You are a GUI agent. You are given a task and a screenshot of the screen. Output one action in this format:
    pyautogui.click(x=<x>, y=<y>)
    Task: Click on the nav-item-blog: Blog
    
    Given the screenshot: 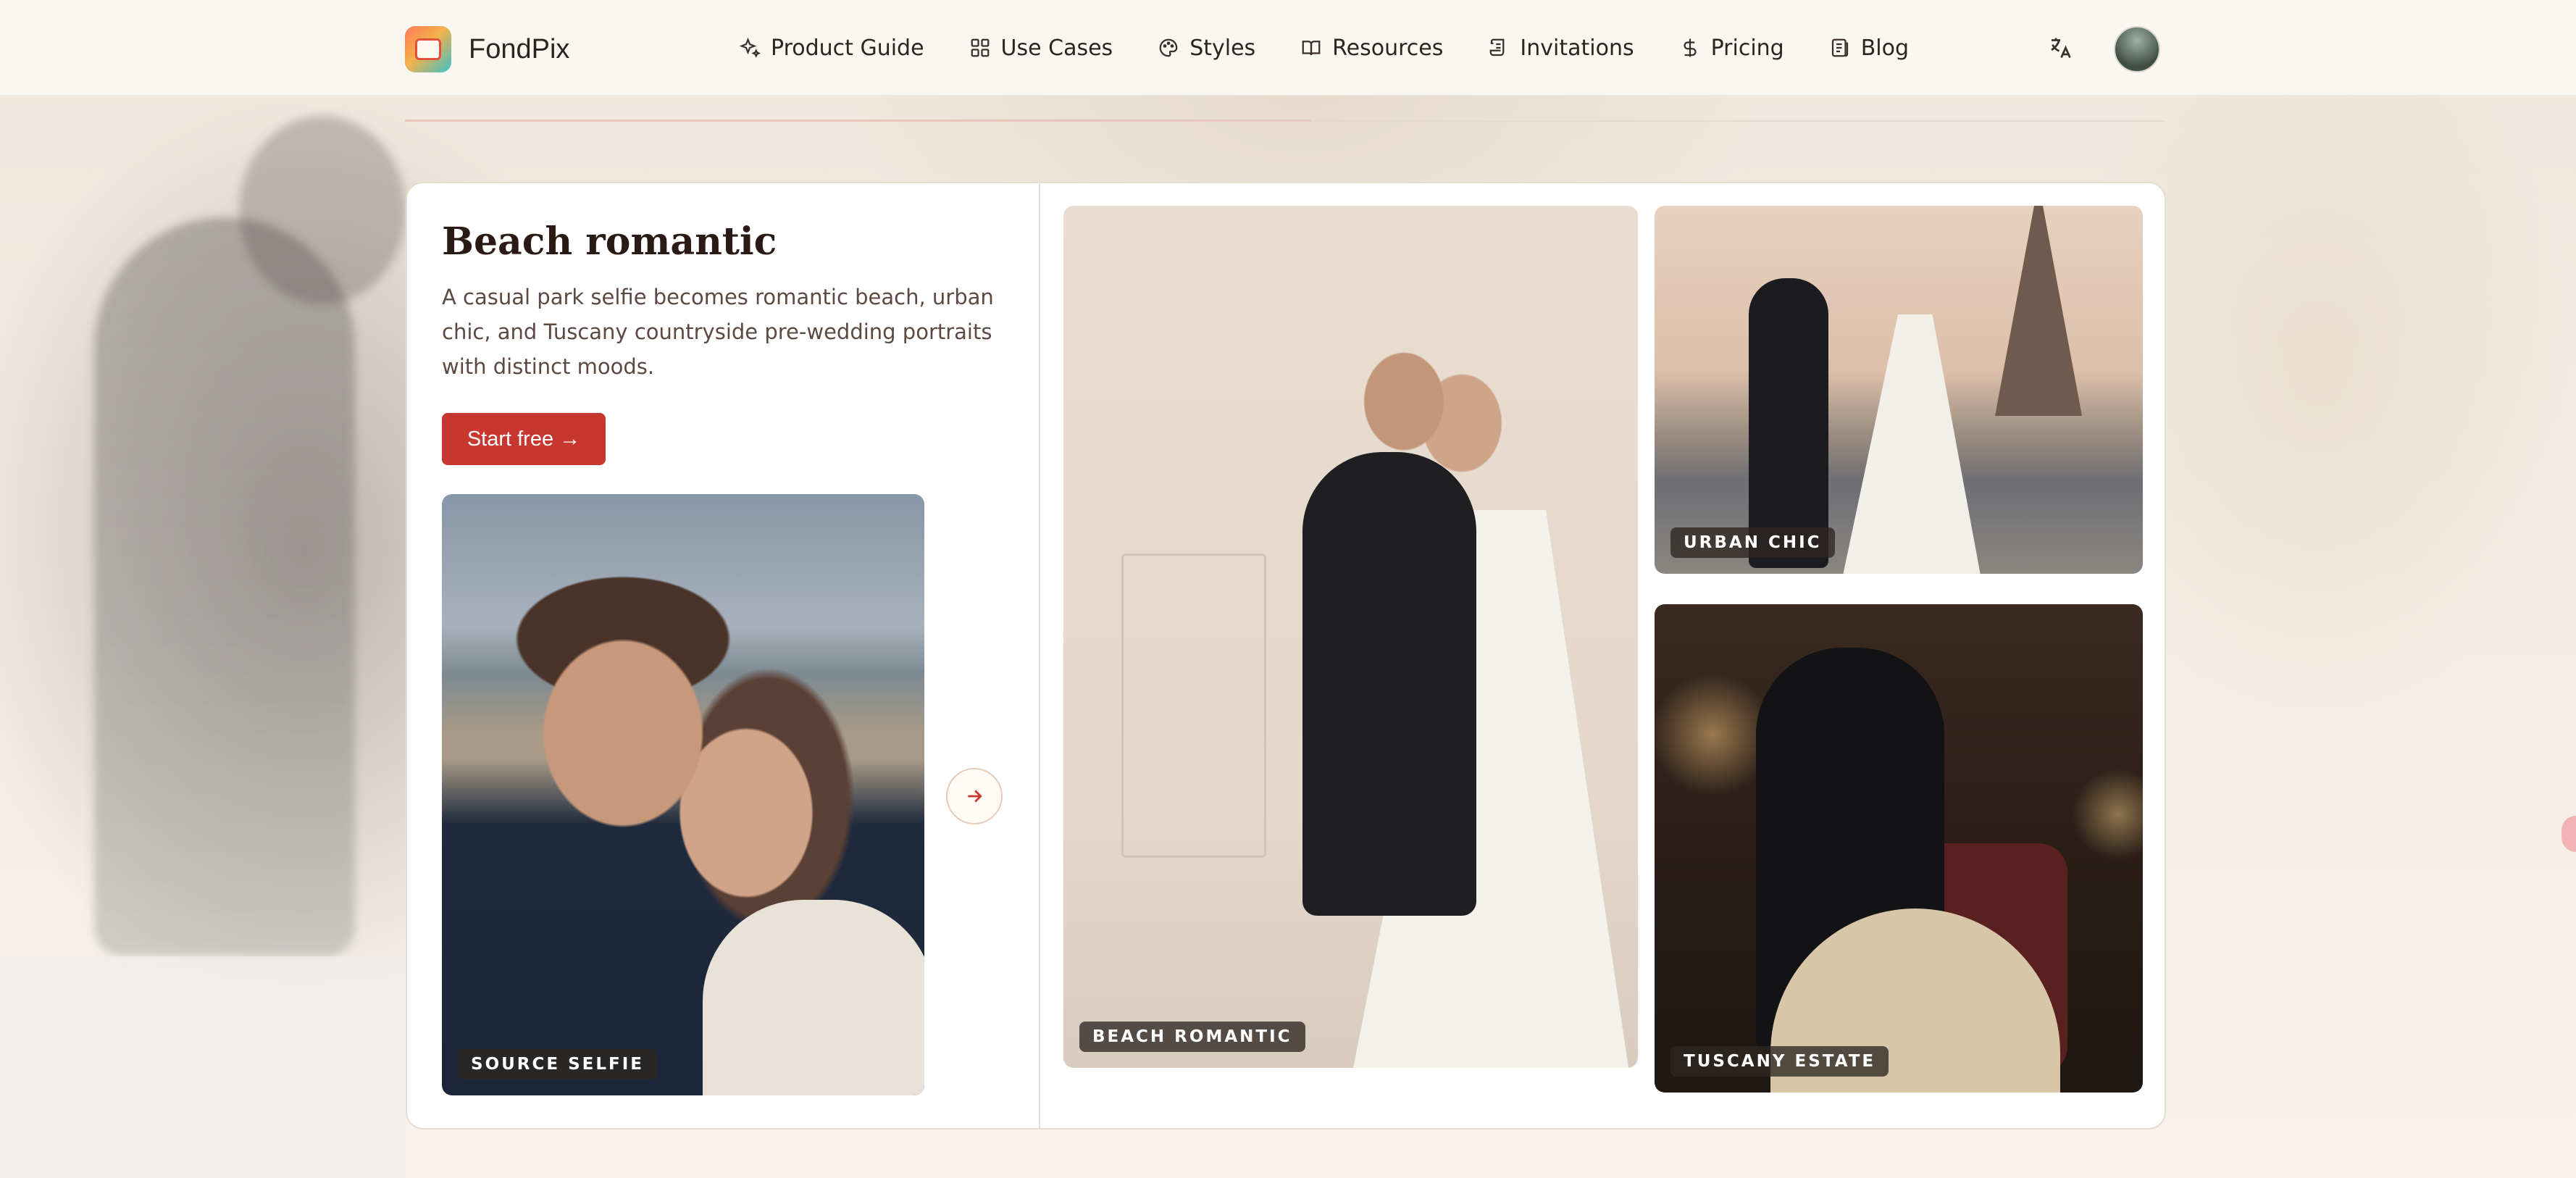 What is the action you would take?
    pyautogui.click(x=1869, y=48)
    